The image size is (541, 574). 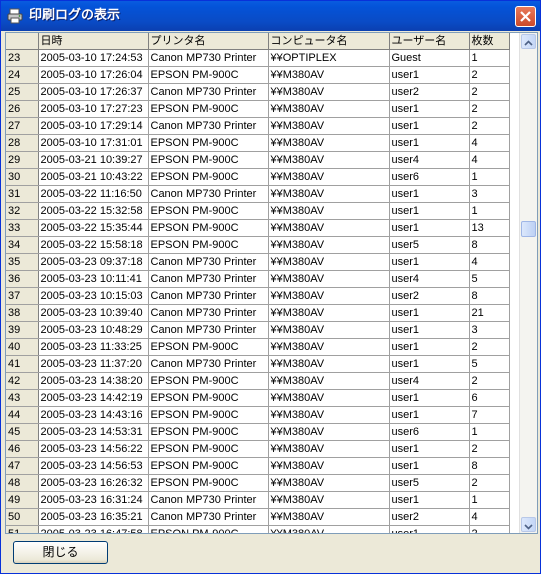 What do you see at coordinates (489, 296) in the screenshot?
I see `cell-pages: 8` at bounding box center [489, 296].